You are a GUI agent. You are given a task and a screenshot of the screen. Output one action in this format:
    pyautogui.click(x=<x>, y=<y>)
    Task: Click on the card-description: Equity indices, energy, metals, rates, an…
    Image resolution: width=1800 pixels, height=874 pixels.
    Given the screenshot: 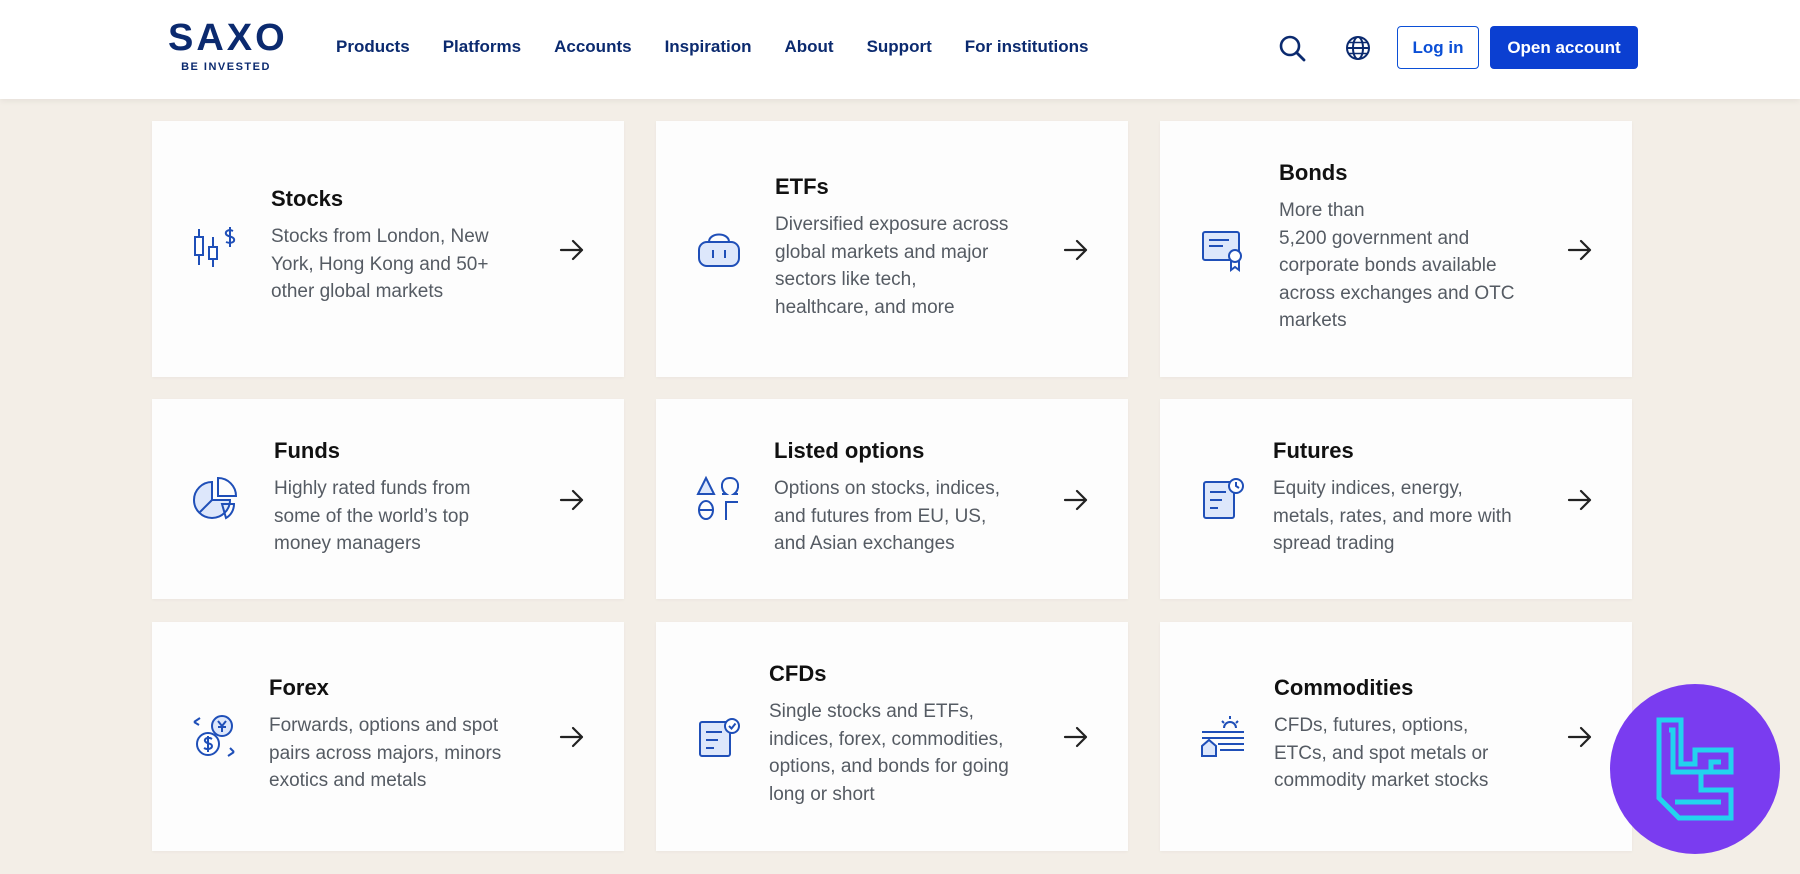 What is the action you would take?
    pyautogui.click(x=1392, y=516)
    